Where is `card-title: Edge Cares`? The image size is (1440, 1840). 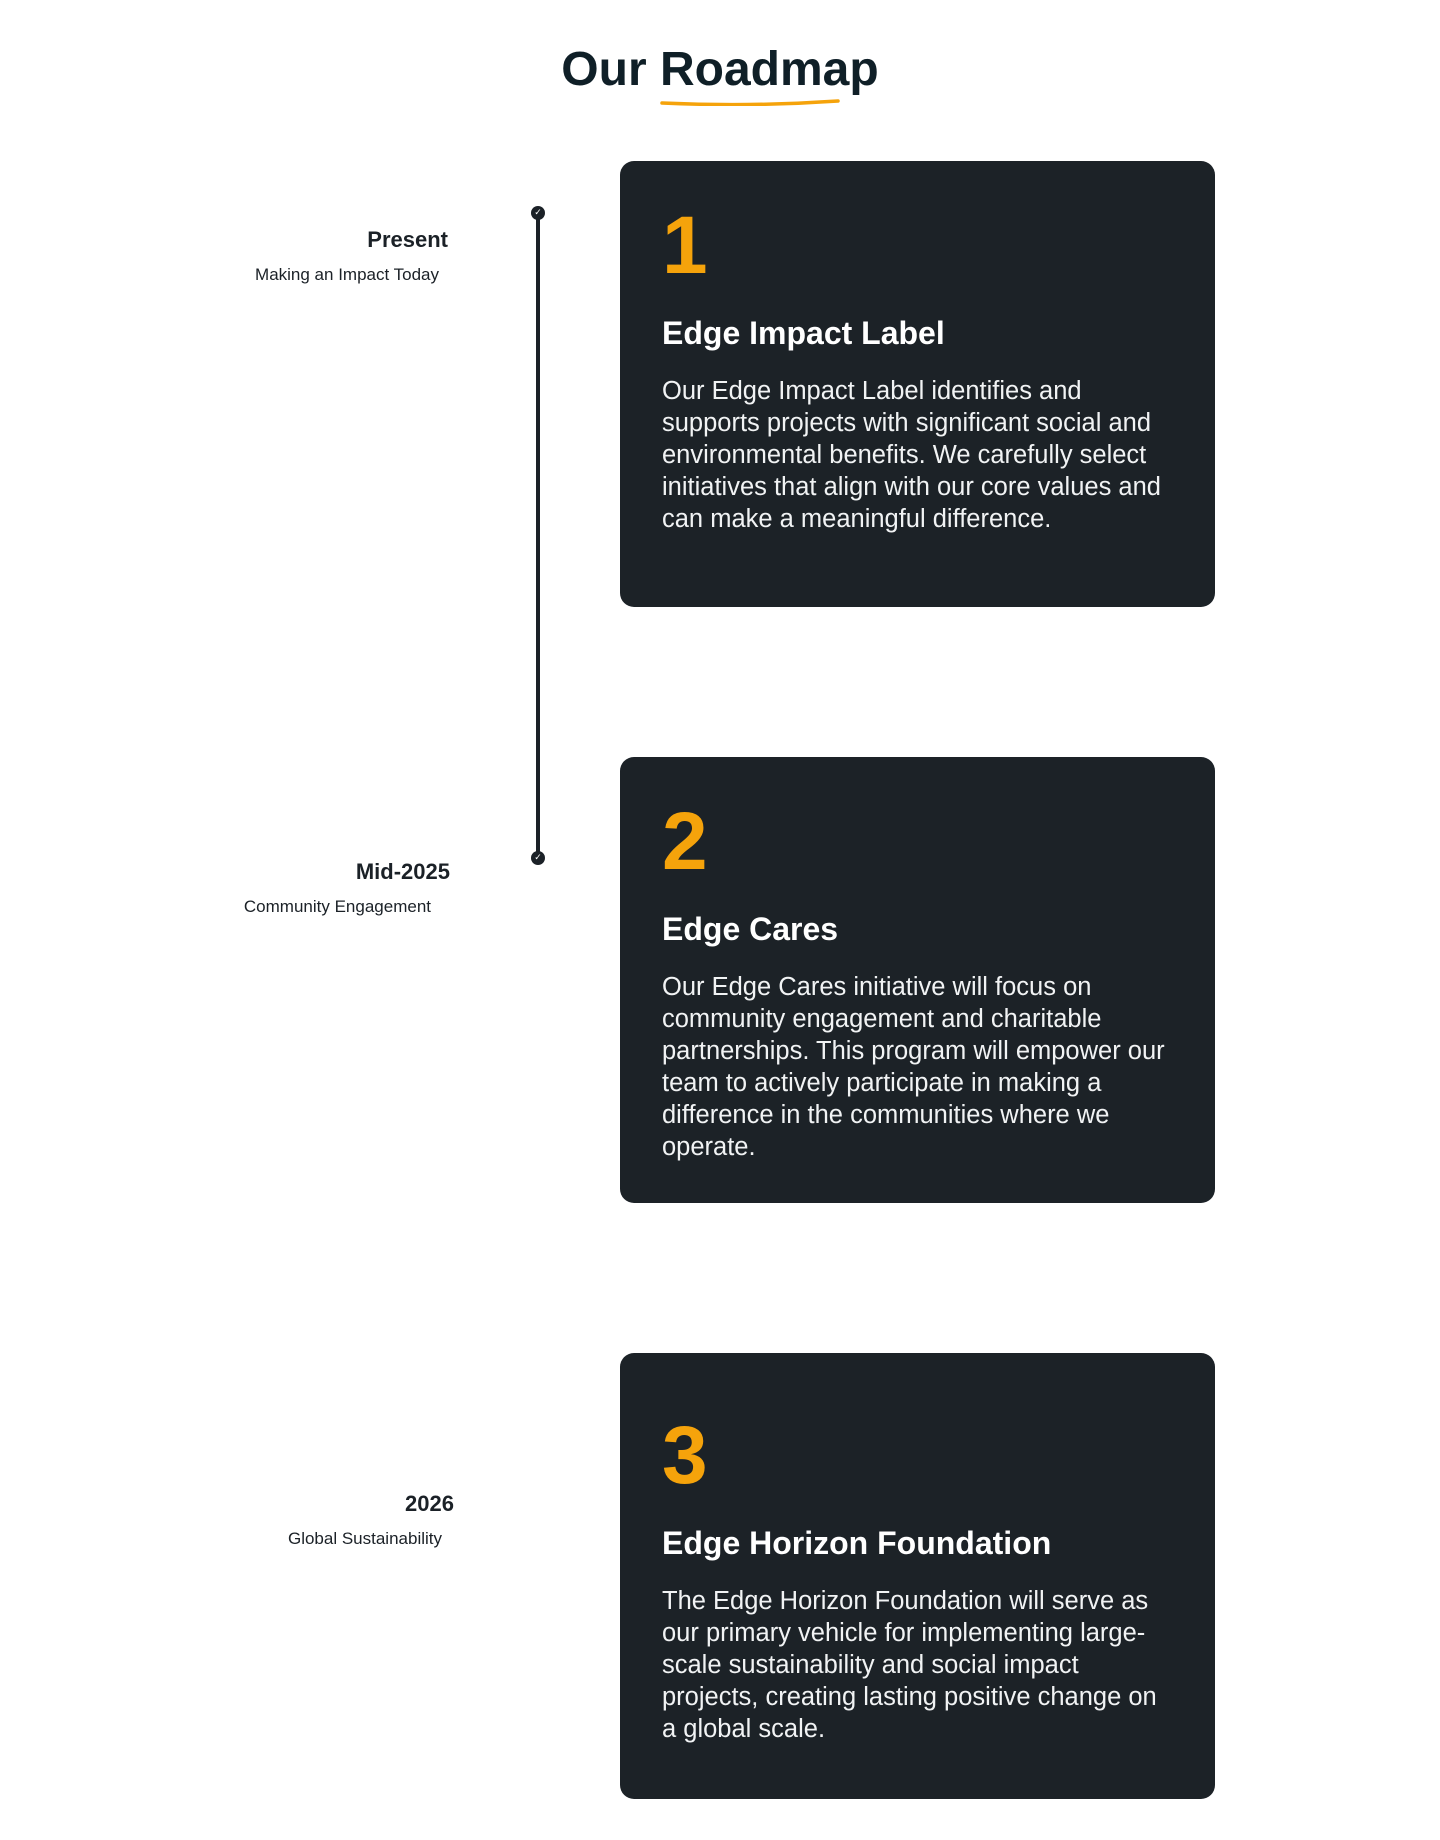 card-title: Edge Cares is located at coordinates (750, 929).